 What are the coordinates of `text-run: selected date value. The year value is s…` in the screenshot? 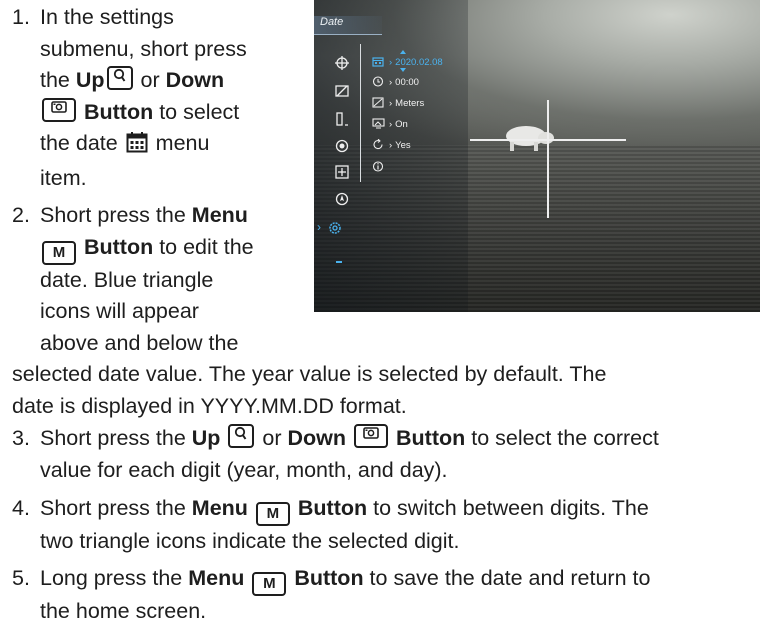 It's located at (309, 374).